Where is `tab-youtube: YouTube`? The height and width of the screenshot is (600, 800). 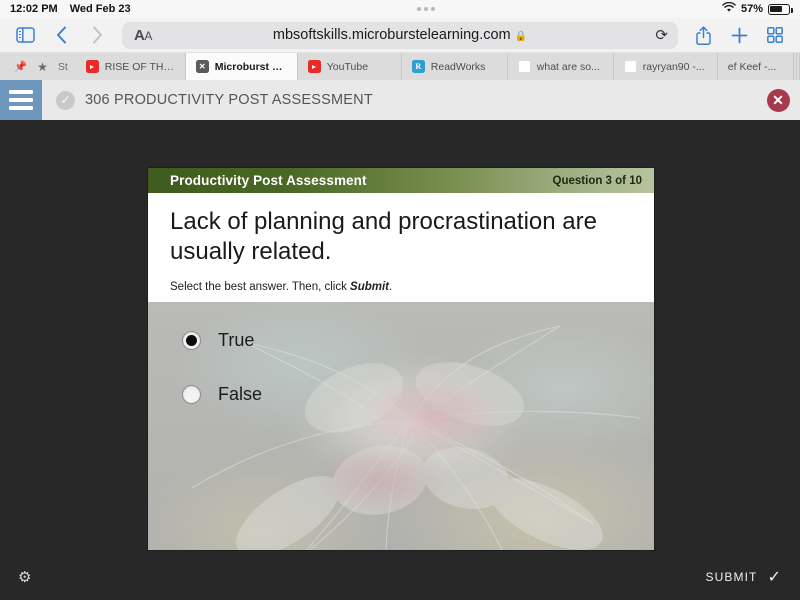
tab-youtube: YouTube is located at coordinates (349, 66).